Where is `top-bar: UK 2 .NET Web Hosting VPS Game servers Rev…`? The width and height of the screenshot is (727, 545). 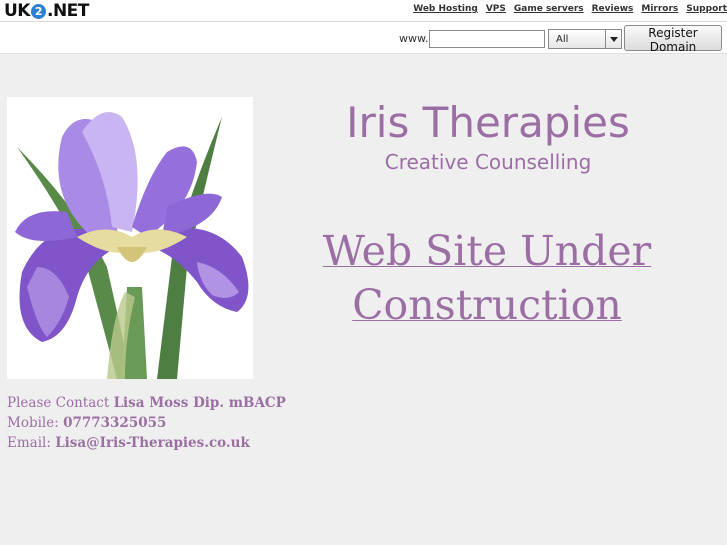 top-bar: UK 2 .NET Web Hosting VPS Game servers Rev… is located at coordinates (363, 11).